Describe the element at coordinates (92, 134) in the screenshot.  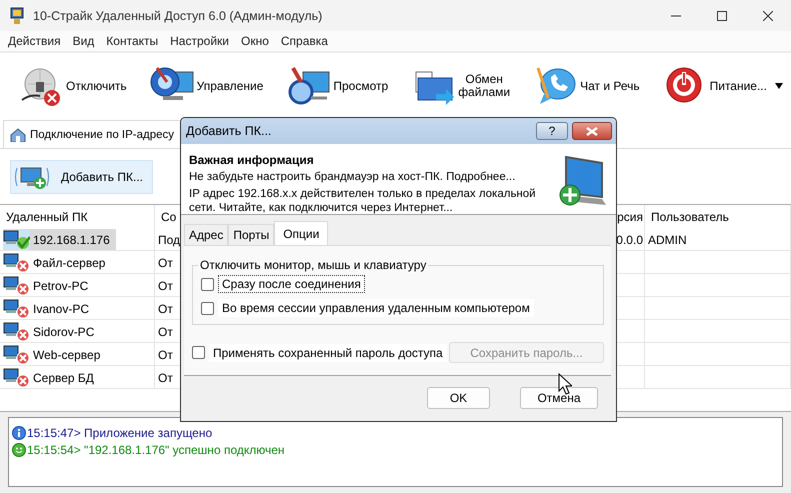
I see `tab: Подключение по IP-адресу` at that location.